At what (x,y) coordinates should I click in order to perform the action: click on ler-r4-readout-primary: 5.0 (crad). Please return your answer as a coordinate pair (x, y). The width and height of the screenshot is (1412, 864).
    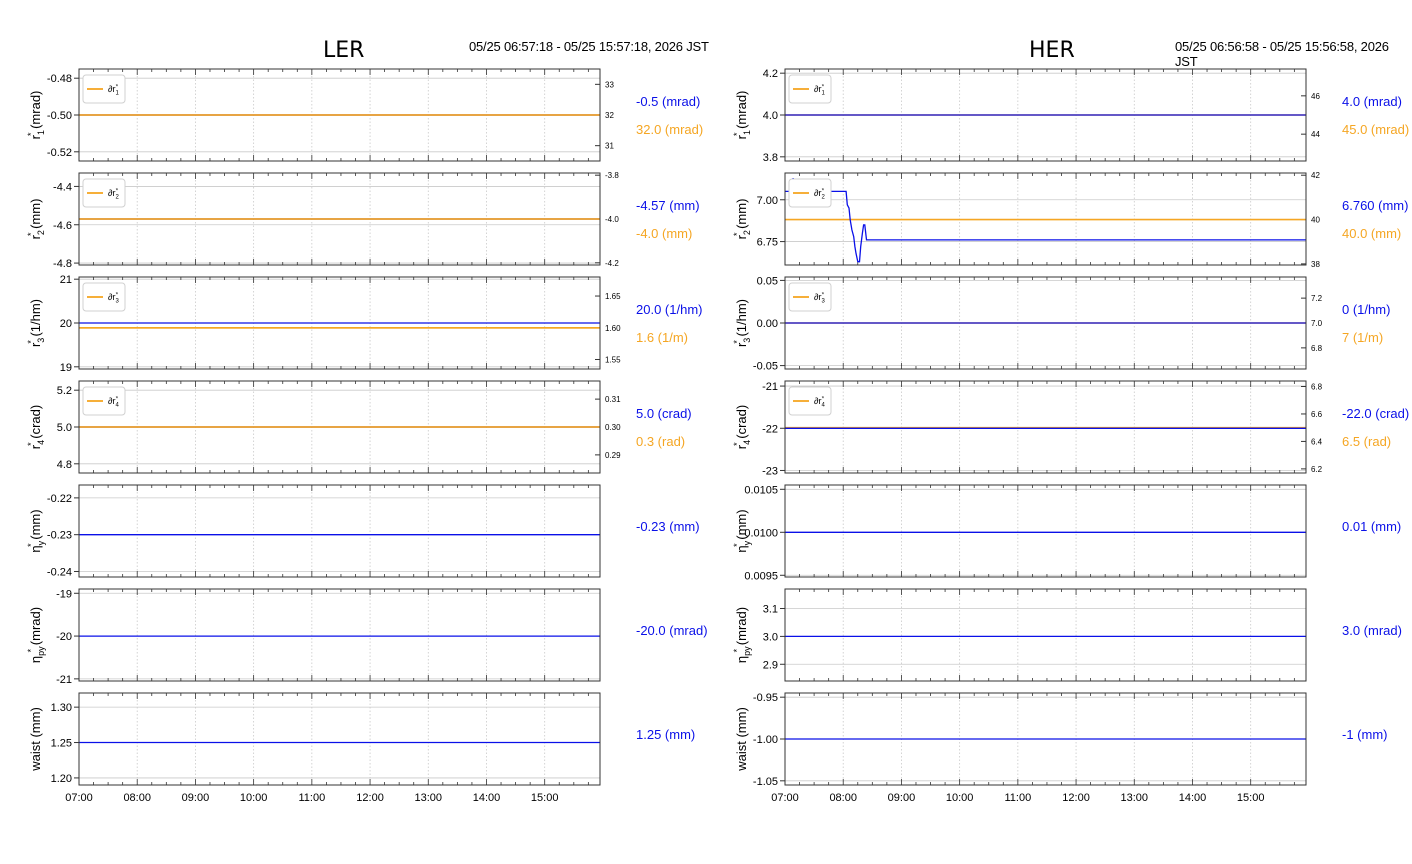
    Looking at the image, I should click on (664, 413).